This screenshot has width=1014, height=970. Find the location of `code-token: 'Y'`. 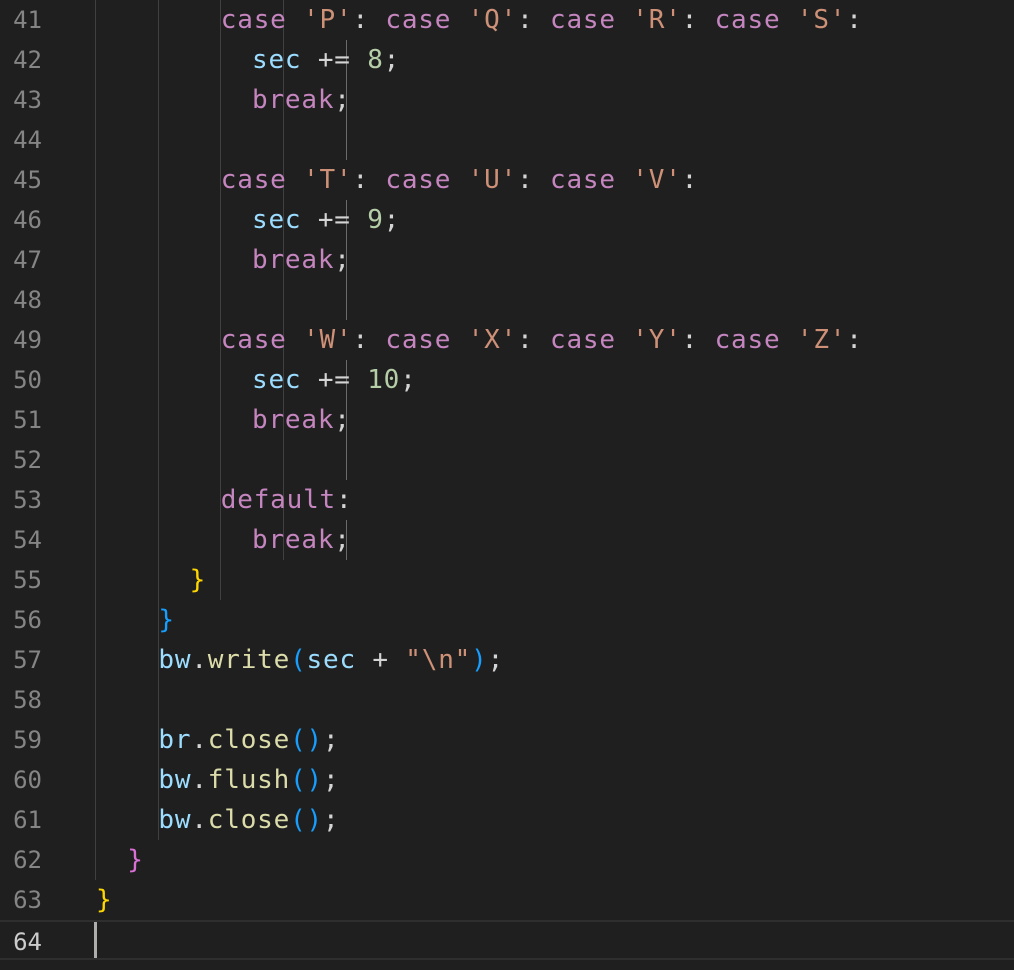

code-token: 'Y' is located at coordinates (657, 340).